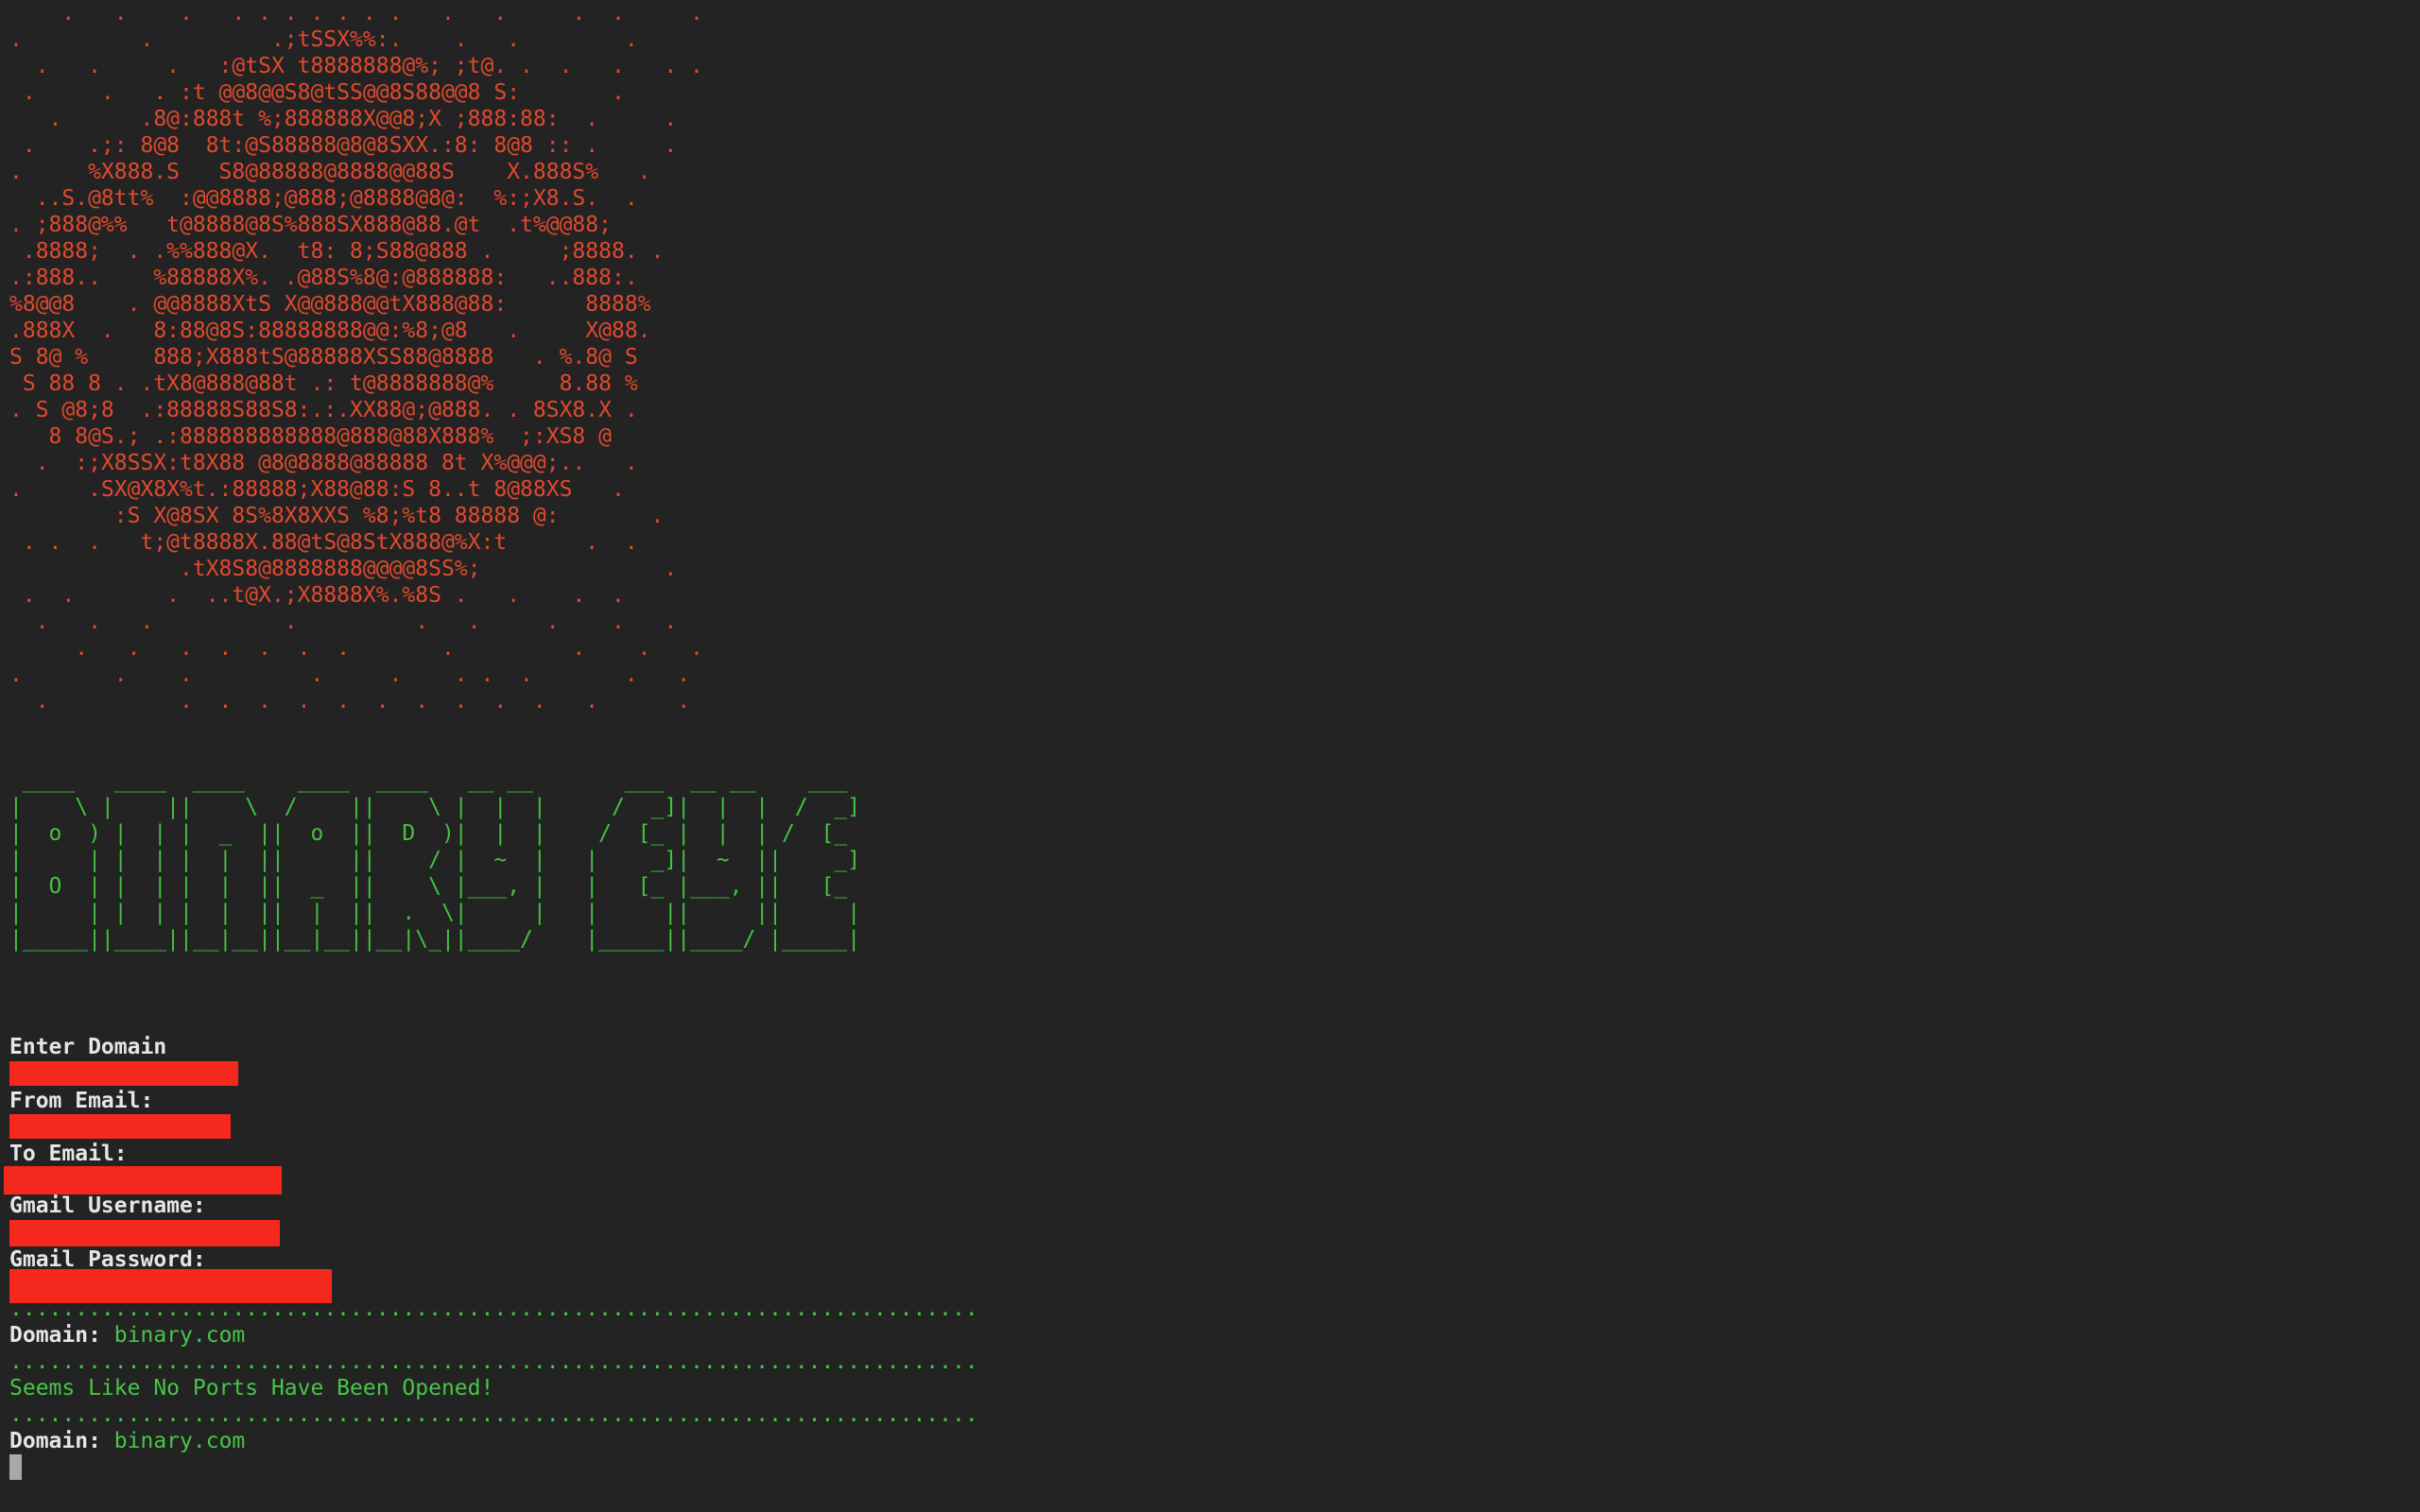  I want to click on to-email-prompt: To Email:, so click(494, 1154).